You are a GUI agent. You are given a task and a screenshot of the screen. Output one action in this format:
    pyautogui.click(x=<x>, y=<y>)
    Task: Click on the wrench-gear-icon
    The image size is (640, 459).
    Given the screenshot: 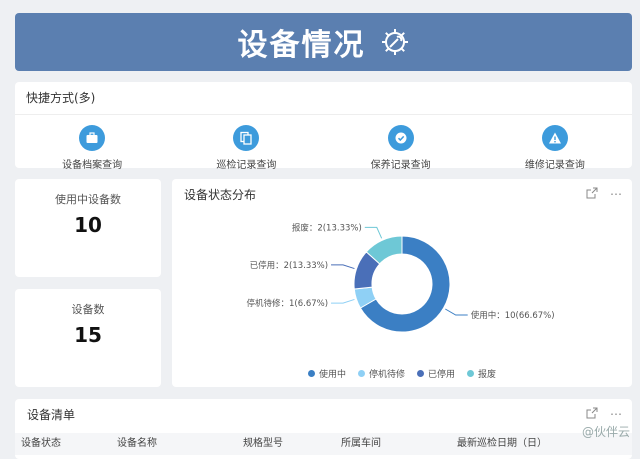 What is the action you would take?
    pyautogui.click(x=395, y=42)
    